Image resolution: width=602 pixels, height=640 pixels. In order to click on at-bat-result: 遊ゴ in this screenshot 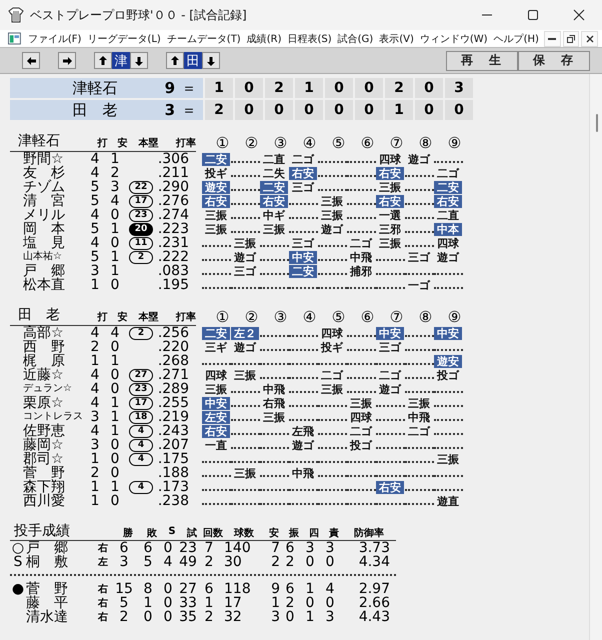, I will do `click(332, 229)`.